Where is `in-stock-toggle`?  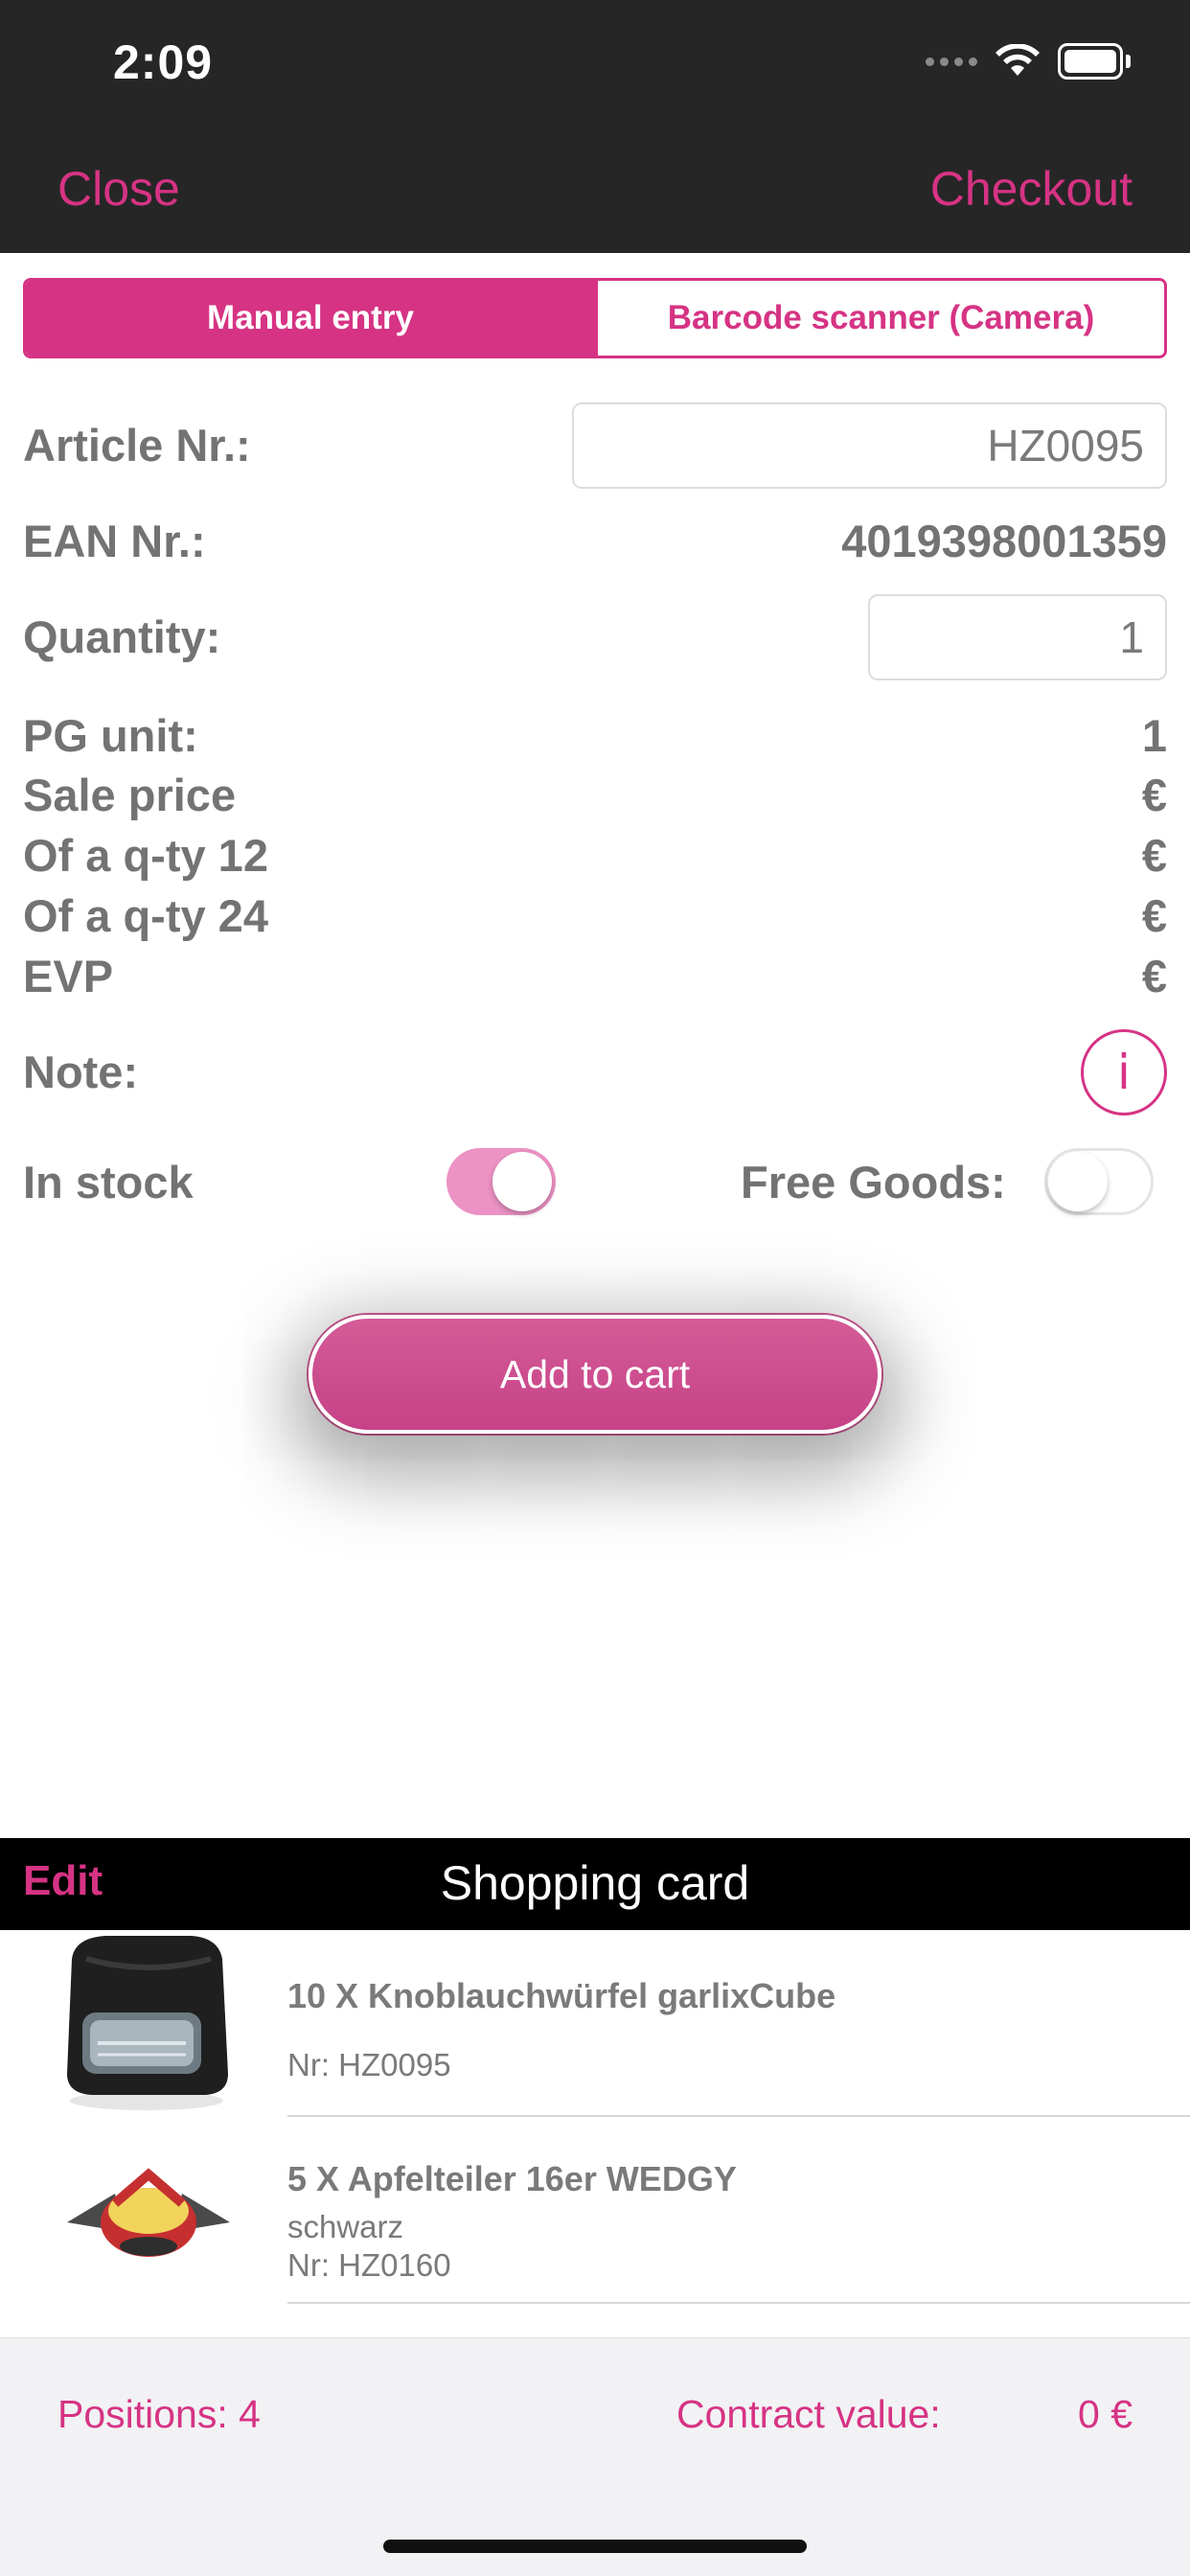
in-stock-toggle is located at coordinates (501, 1181).